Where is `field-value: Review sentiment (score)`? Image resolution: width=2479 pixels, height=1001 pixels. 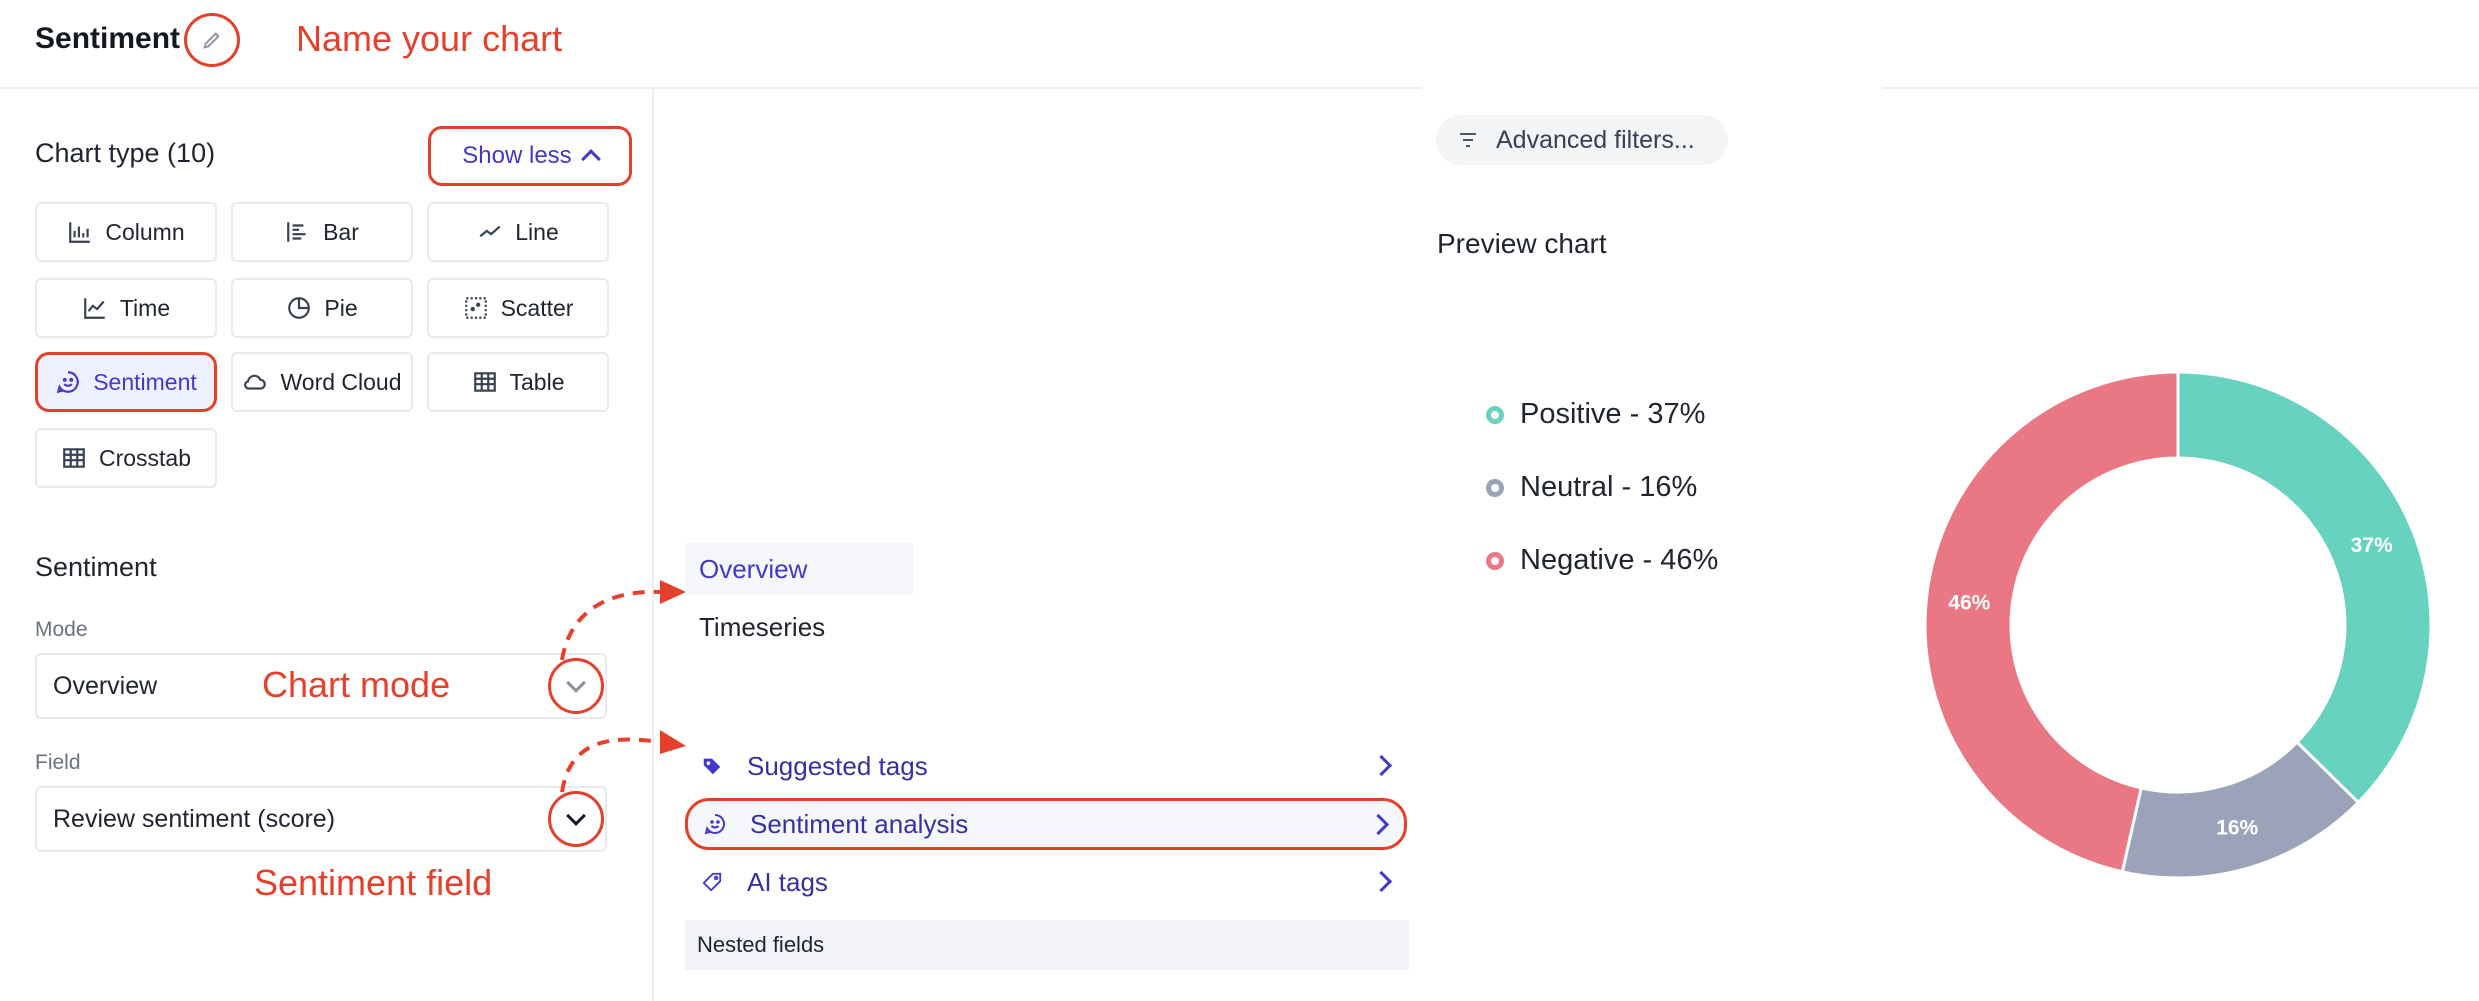
field-value: Review sentiment (score) is located at coordinates (194, 818).